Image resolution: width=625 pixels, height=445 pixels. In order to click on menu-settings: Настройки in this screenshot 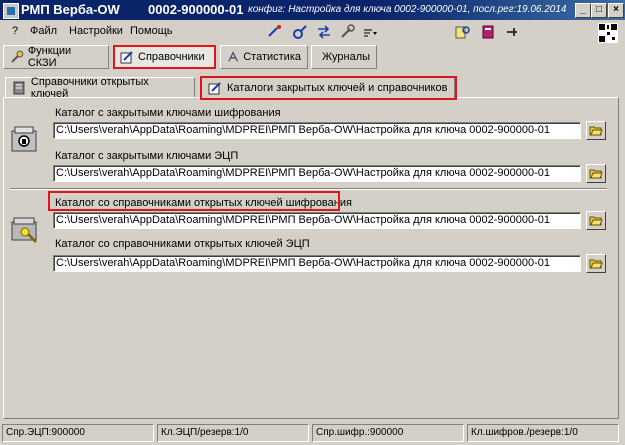, I will do `click(96, 31)`.